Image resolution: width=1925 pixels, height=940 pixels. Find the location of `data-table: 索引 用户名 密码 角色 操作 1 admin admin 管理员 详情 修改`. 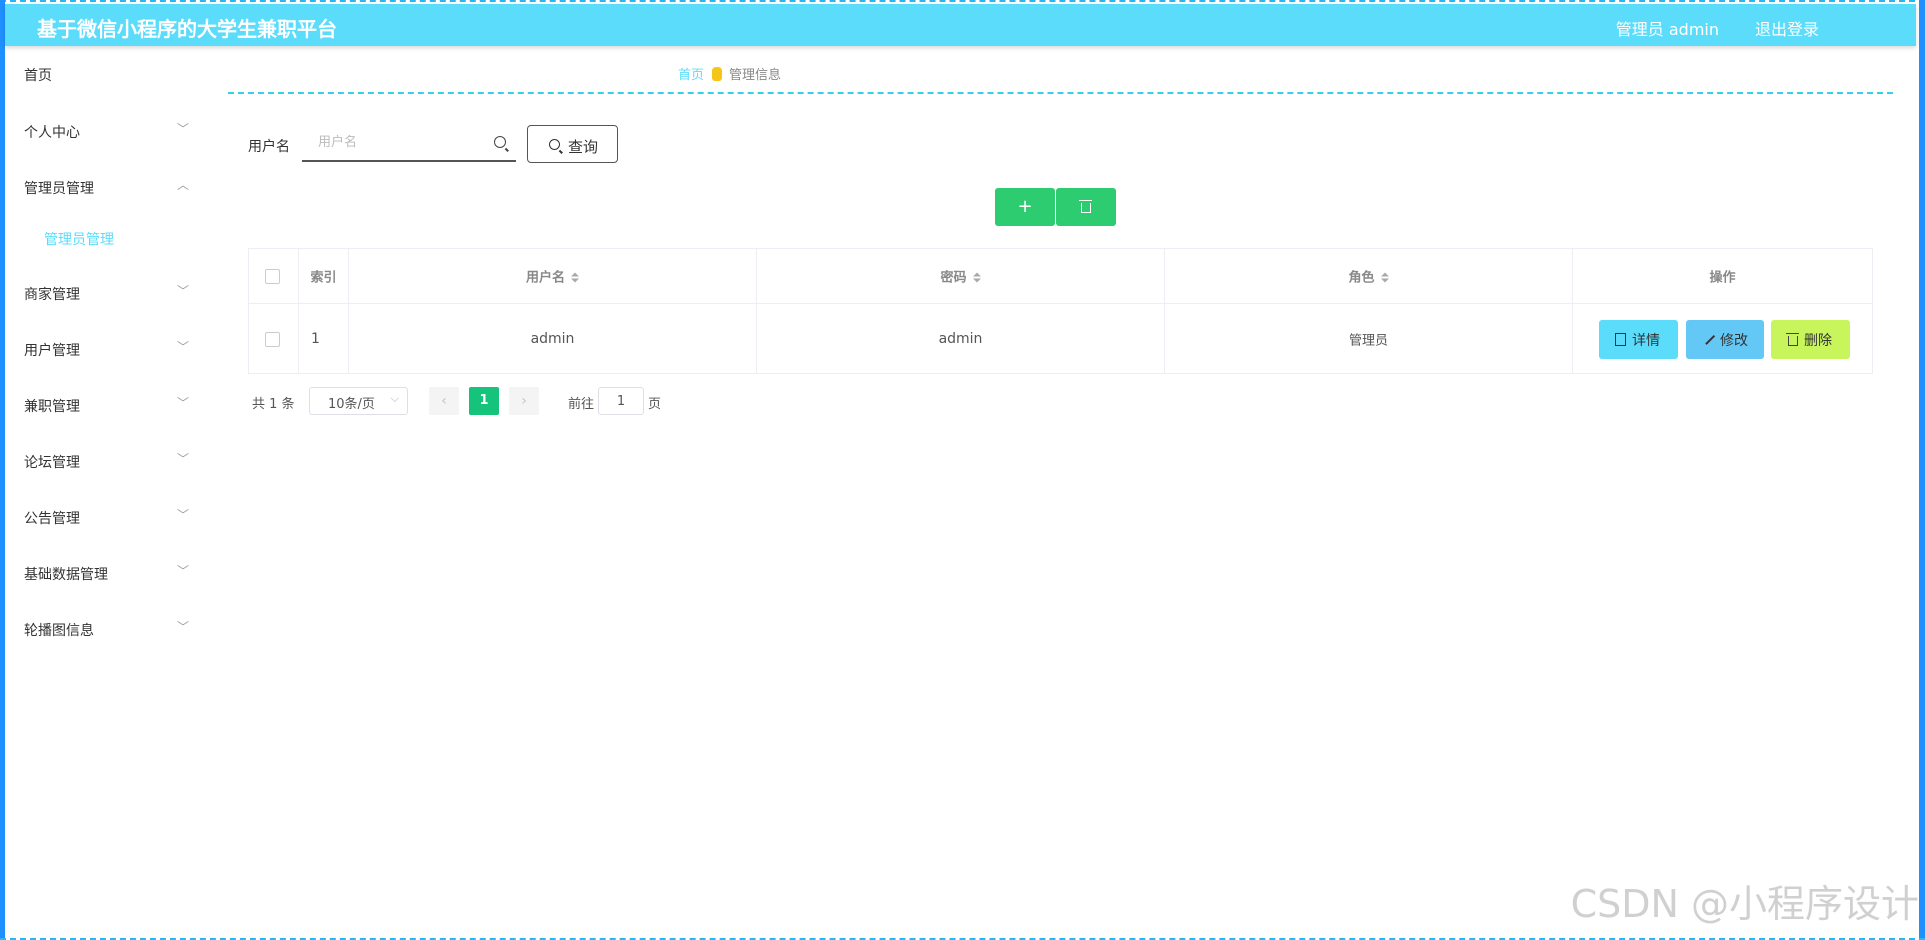

data-table: 索引 用户名 密码 角色 操作 1 admin admin 管理员 详情 修改 is located at coordinates (1060, 311).